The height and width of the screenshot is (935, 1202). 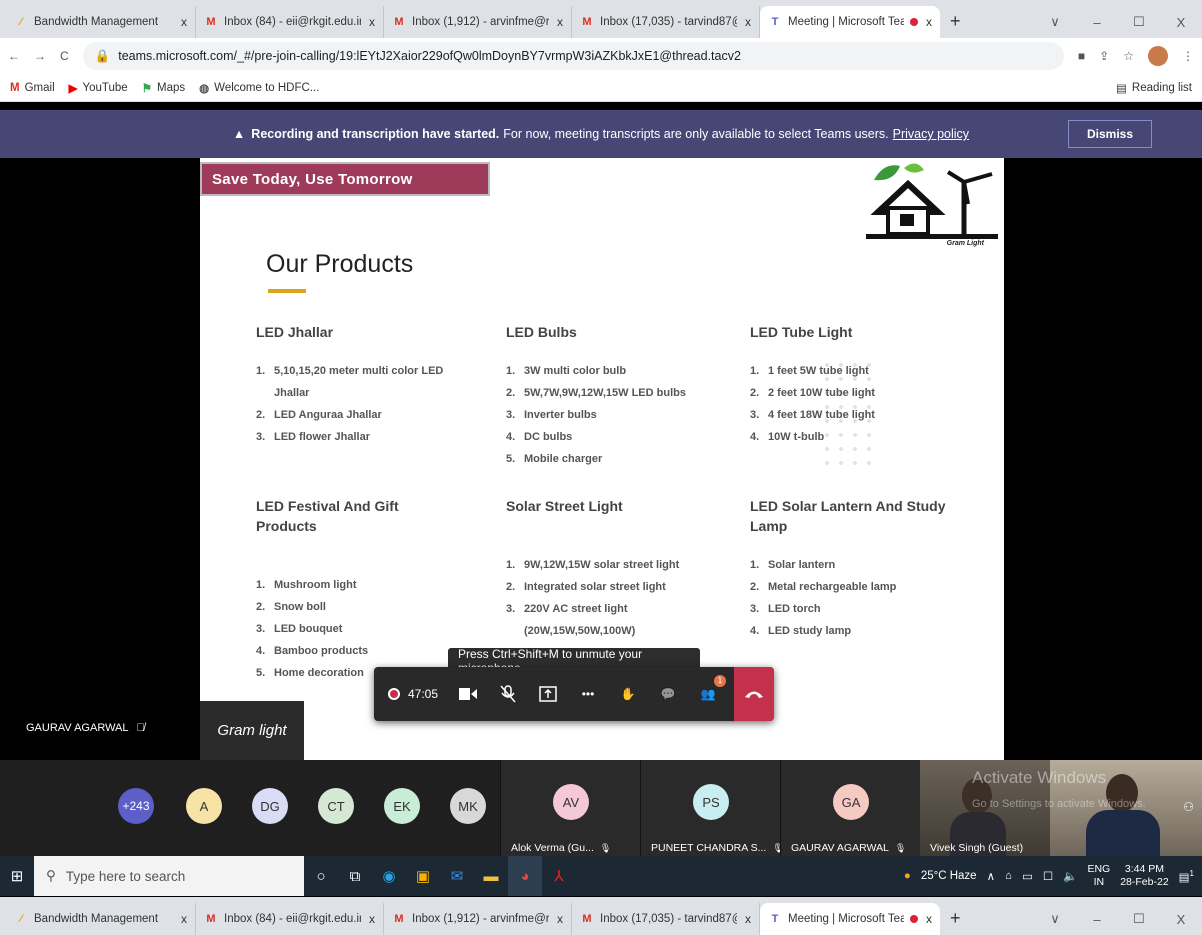 I want to click on reload-icon: C, so click(x=64, y=56).